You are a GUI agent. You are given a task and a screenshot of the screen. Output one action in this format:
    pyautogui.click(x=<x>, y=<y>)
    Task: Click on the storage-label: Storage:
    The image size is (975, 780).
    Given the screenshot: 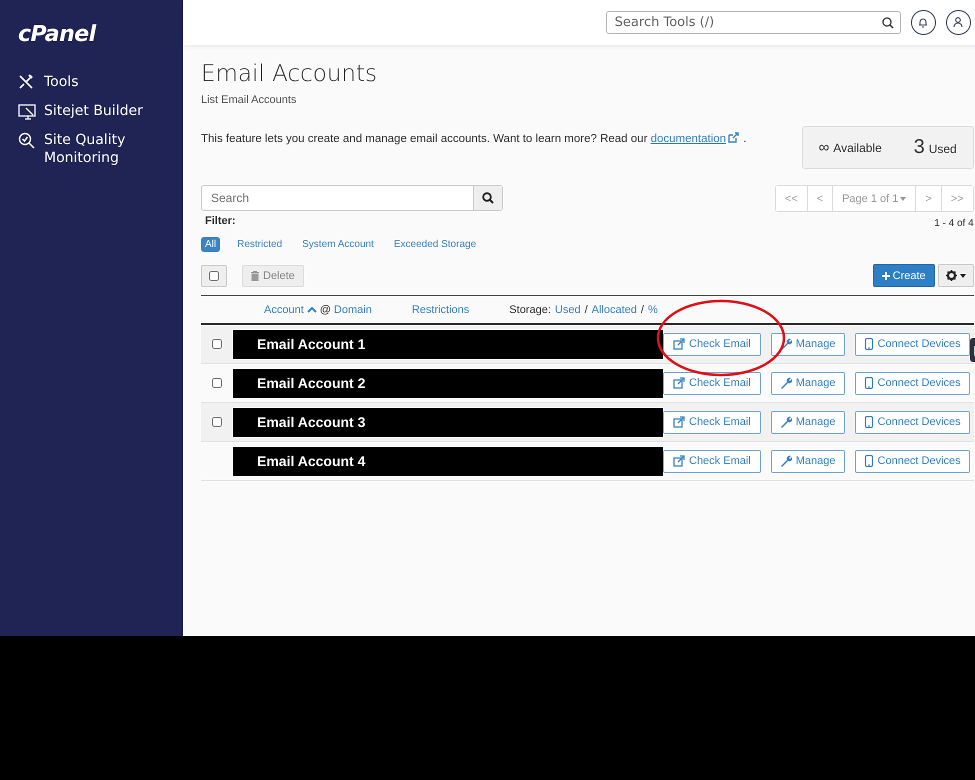 What is the action you would take?
    pyautogui.click(x=530, y=310)
    